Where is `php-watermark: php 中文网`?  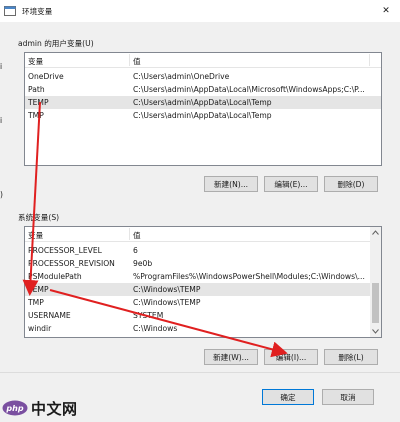 php-watermark: php 中文网 is located at coordinates (40, 408).